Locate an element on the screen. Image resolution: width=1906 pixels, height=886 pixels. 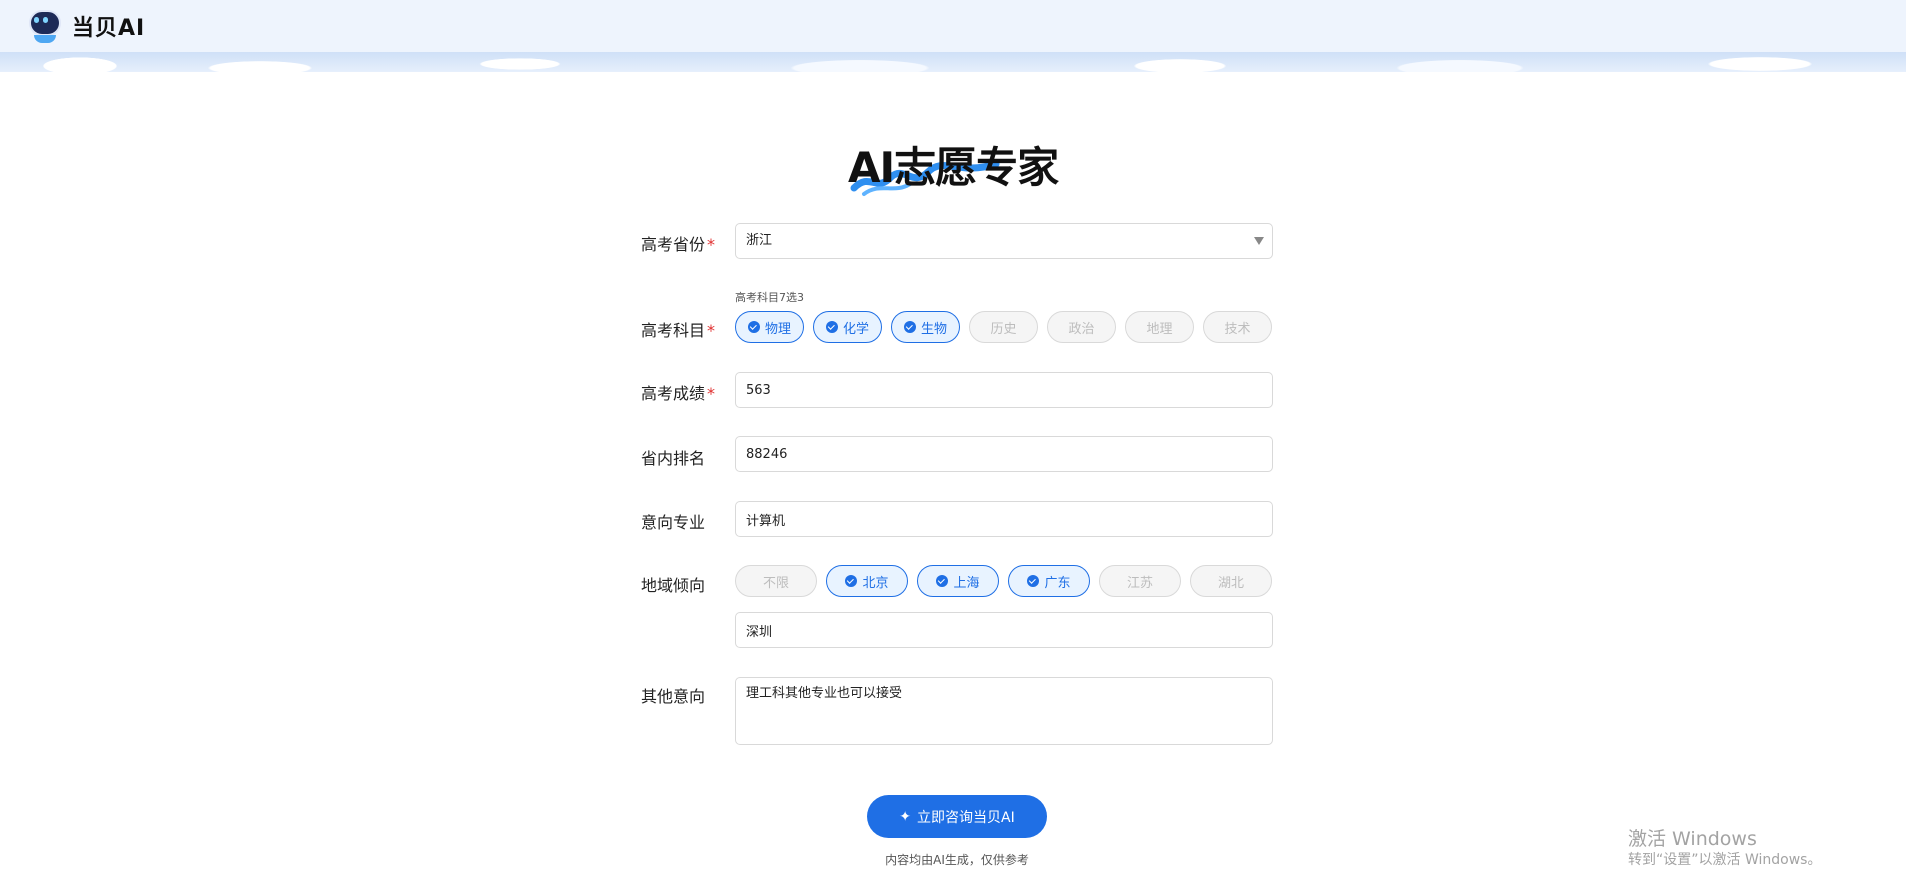
windows-watermark-subtitle: 转到“设置”以激活 Windows。 is located at coordinates (1725, 860).